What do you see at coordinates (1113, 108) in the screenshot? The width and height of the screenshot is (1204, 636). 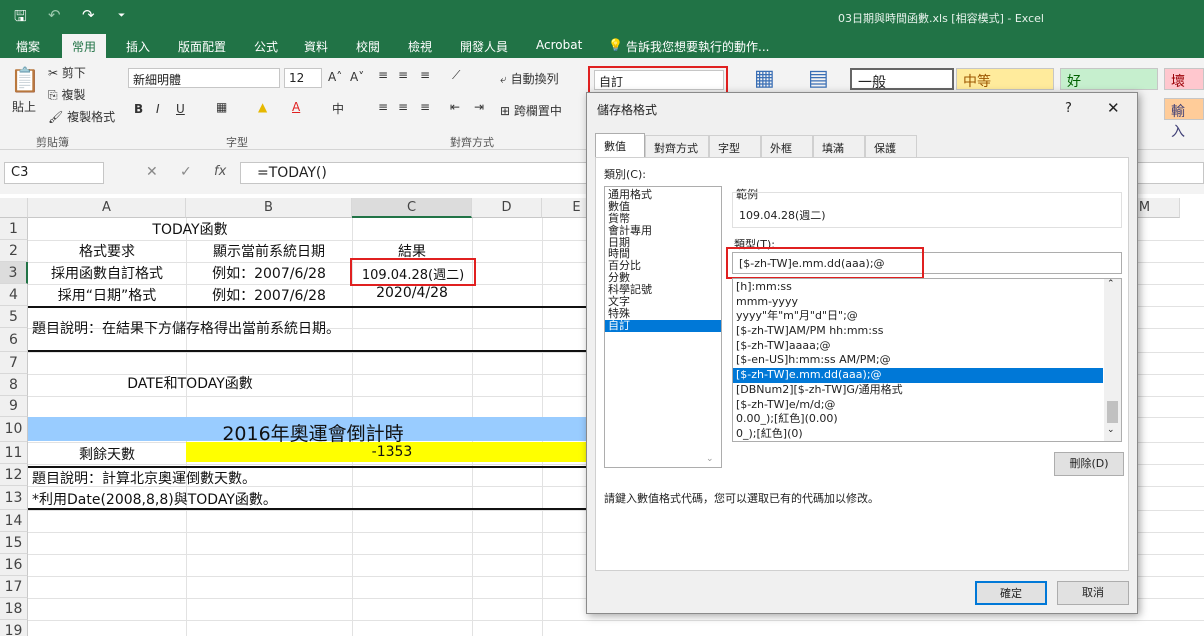 I see `close-icon: ✕` at bounding box center [1113, 108].